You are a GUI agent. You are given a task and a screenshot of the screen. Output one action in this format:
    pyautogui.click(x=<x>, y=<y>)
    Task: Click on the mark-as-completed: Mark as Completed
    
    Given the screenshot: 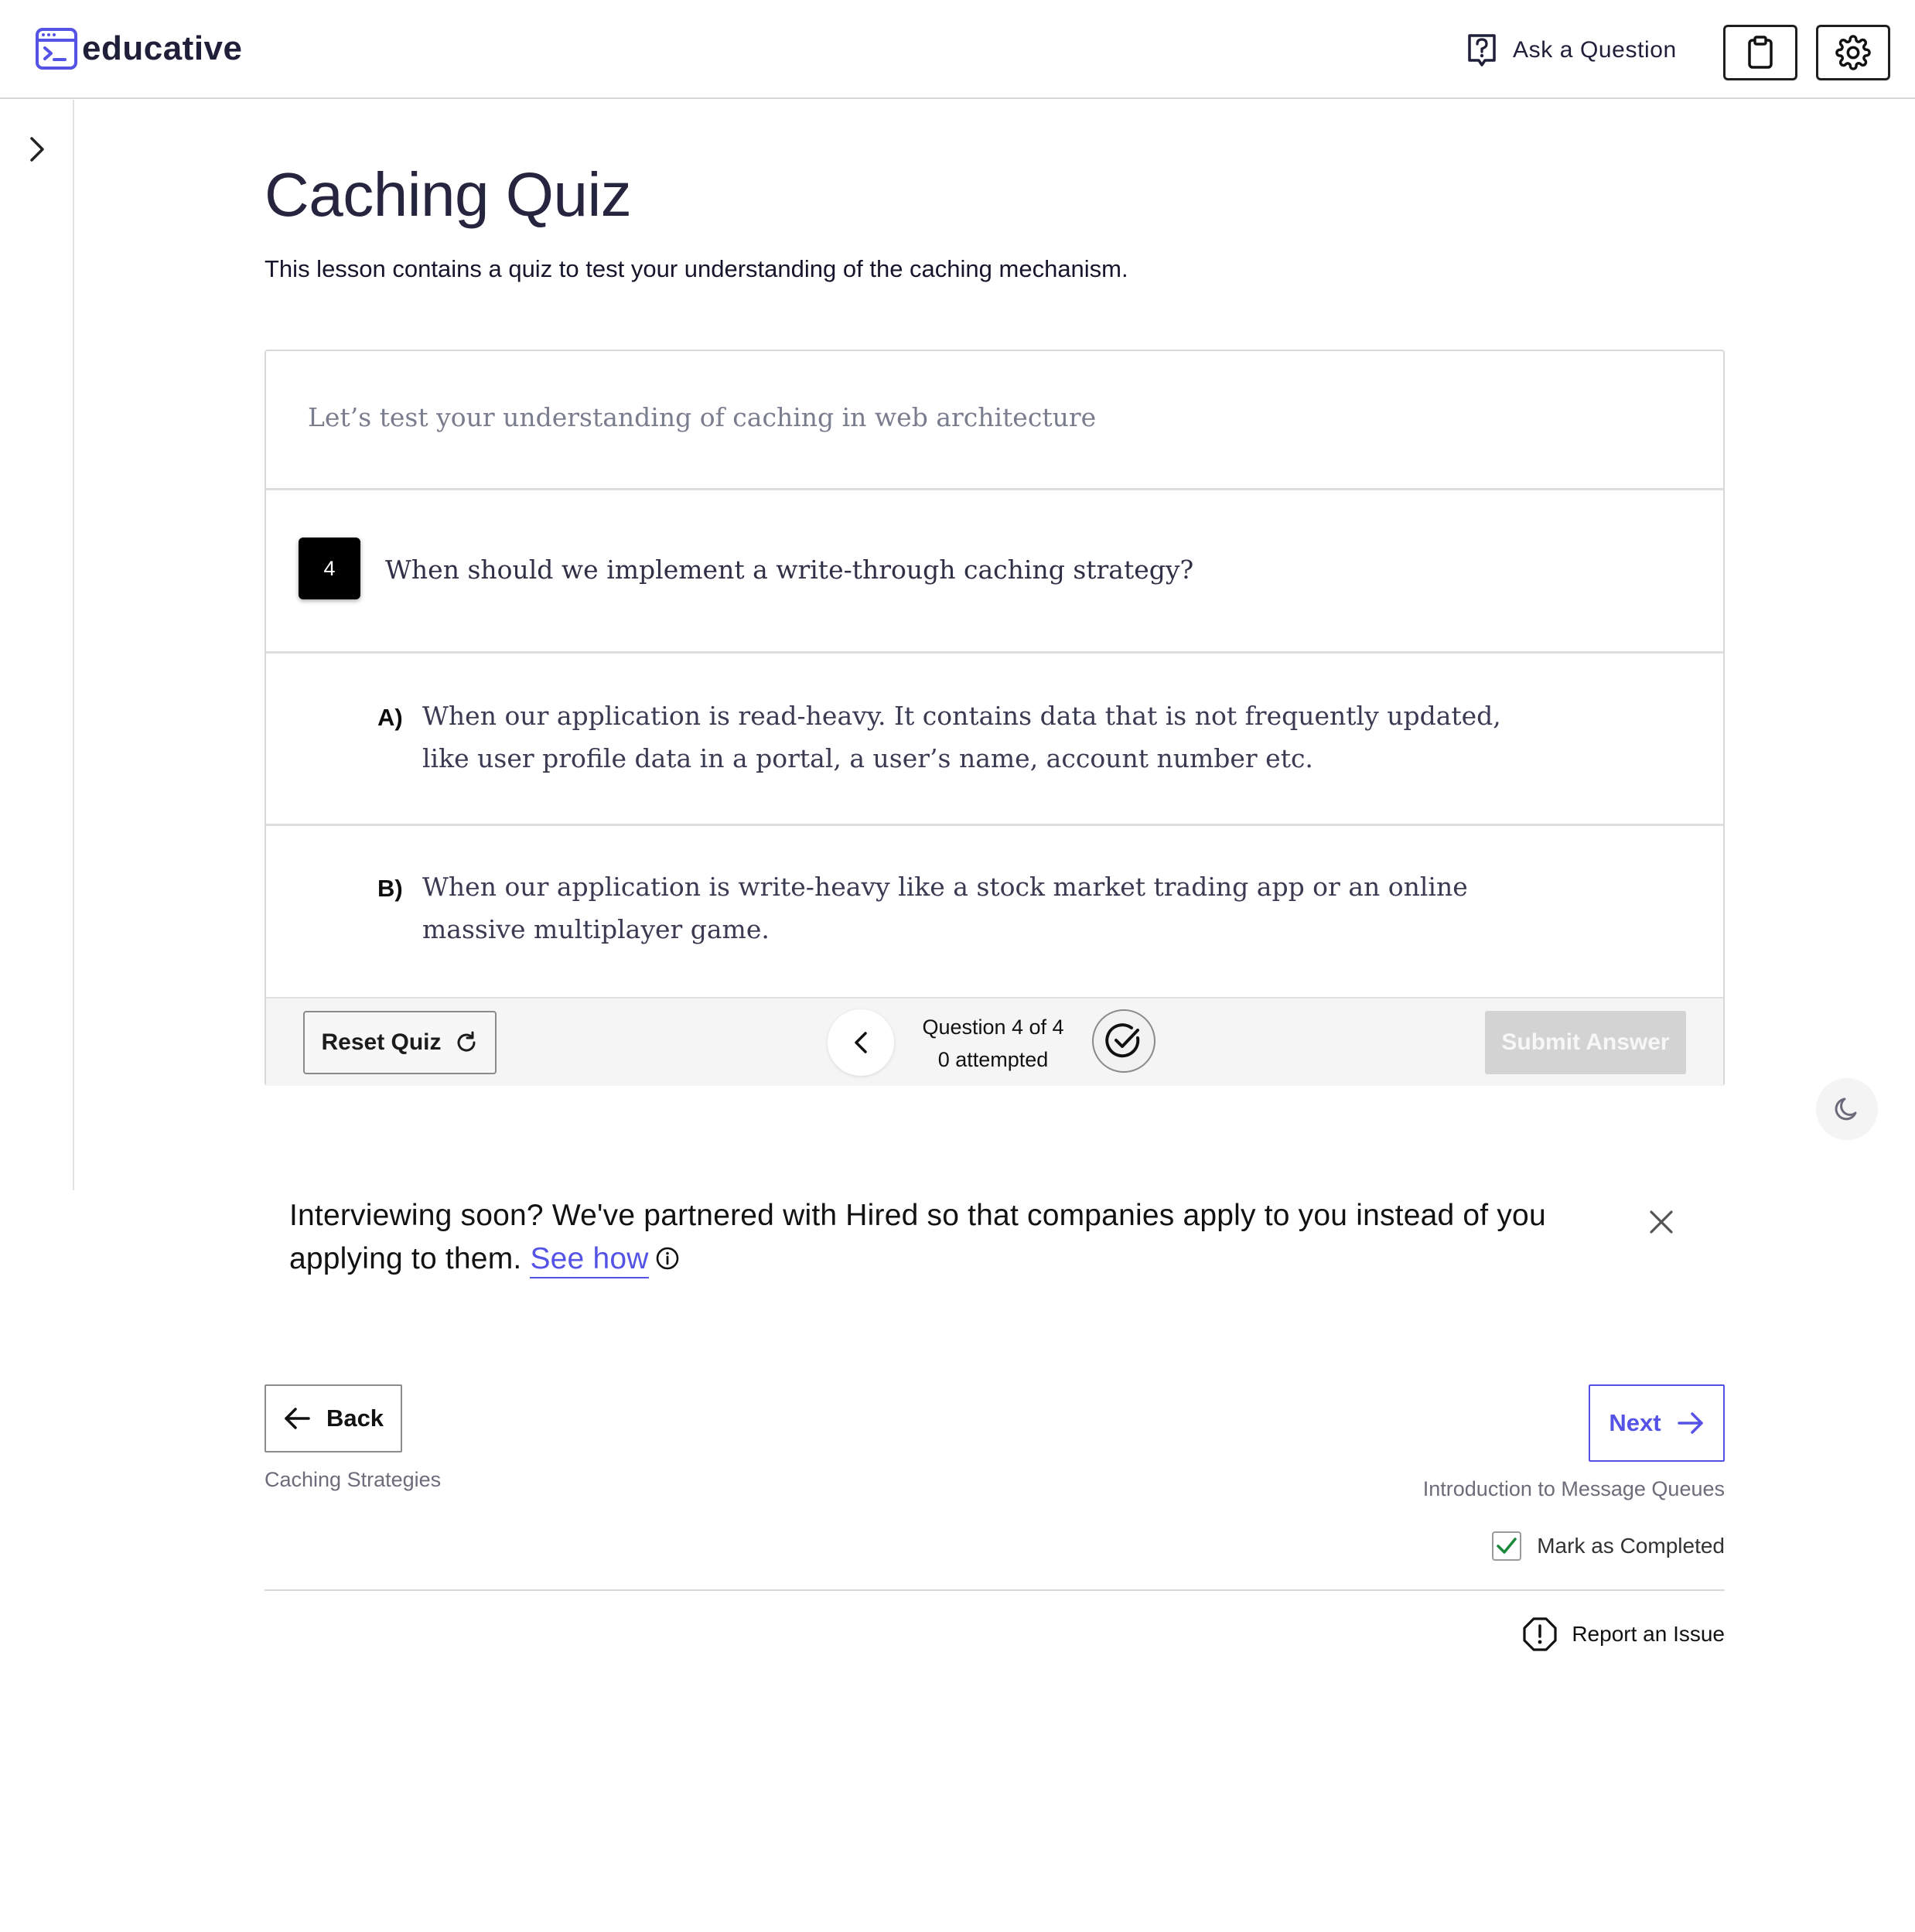 What is the action you would take?
    pyautogui.click(x=1608, y=1546)
    